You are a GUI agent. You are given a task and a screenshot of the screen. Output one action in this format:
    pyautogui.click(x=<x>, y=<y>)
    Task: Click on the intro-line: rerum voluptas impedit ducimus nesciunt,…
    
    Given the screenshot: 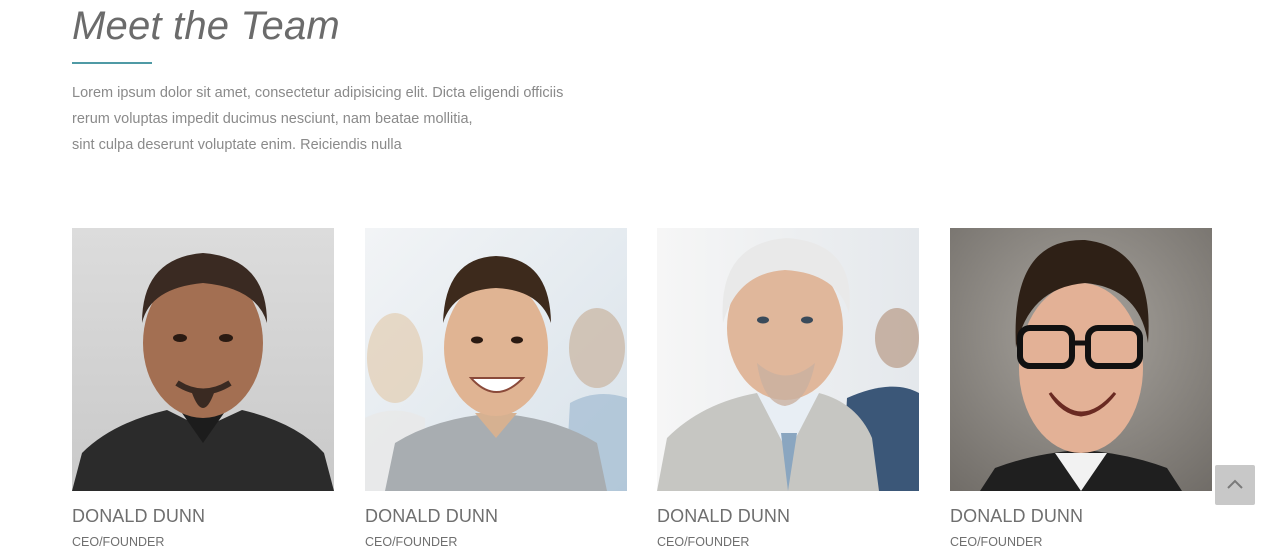 What is the action you would take?
    pyautogui.click(x=272, y=119)
    